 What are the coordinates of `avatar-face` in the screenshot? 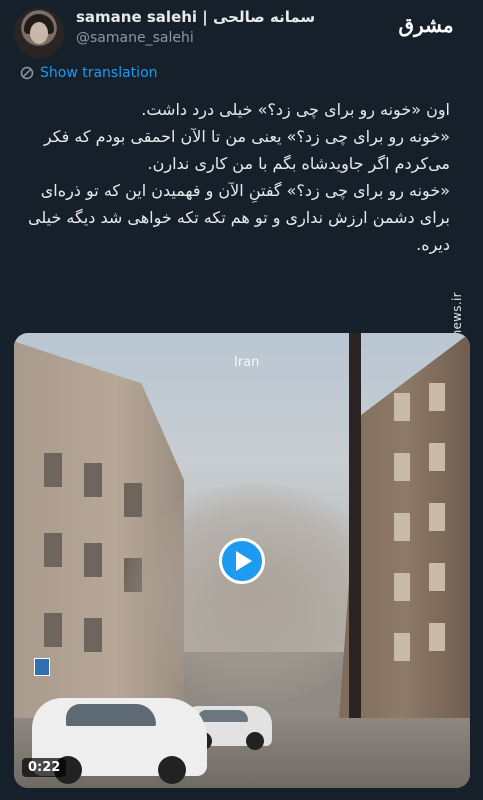 It's located at (39, 33).